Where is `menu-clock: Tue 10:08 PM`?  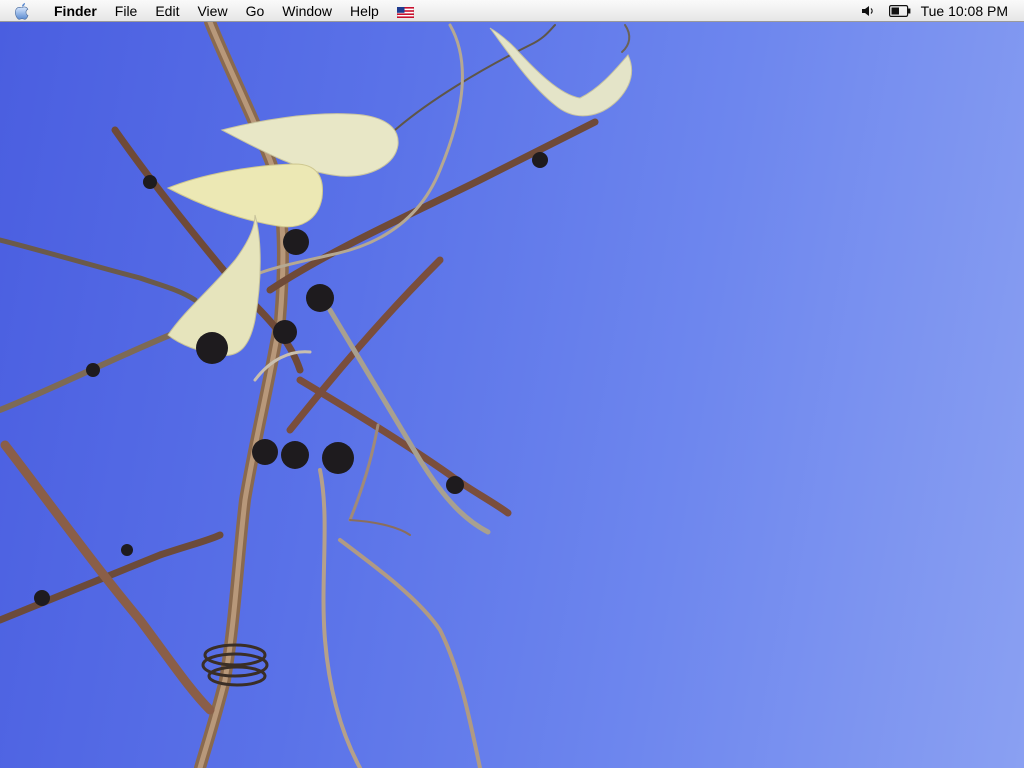
menu-clock: Tue 10:08 PM is located at coordinates (964, 11).